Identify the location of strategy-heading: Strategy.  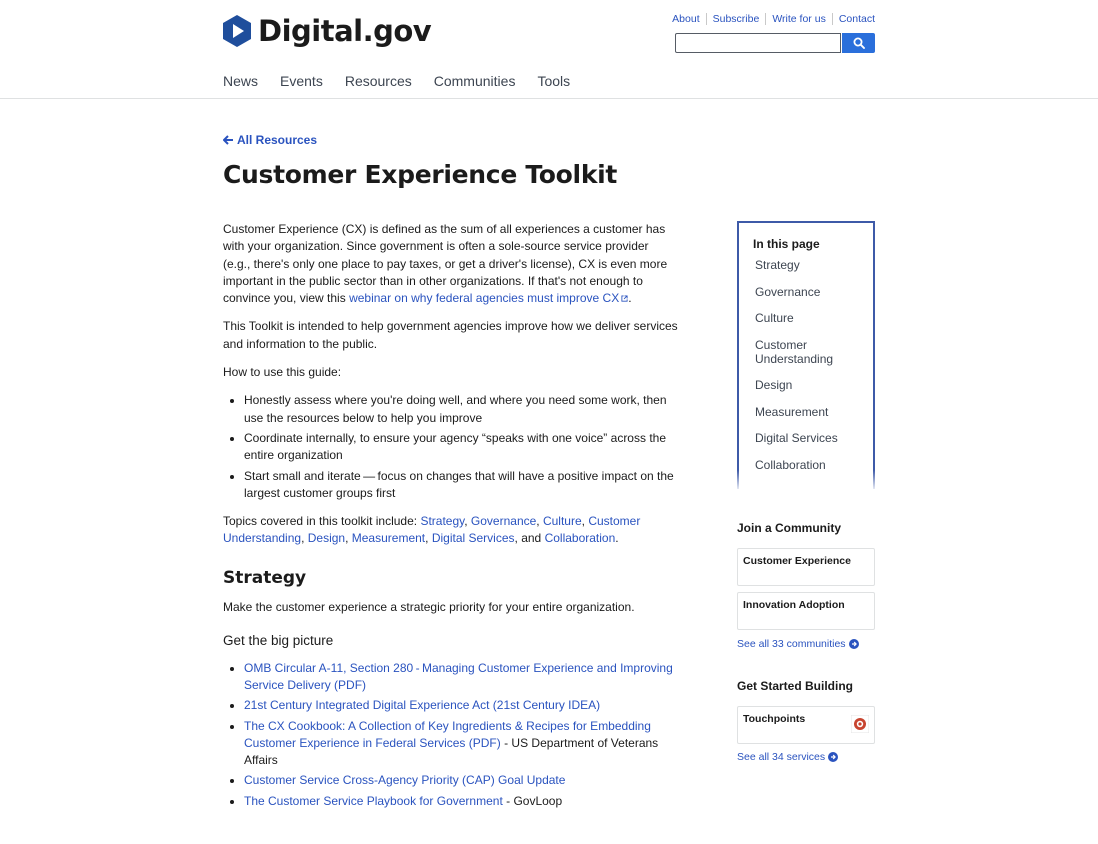
(265, 577).